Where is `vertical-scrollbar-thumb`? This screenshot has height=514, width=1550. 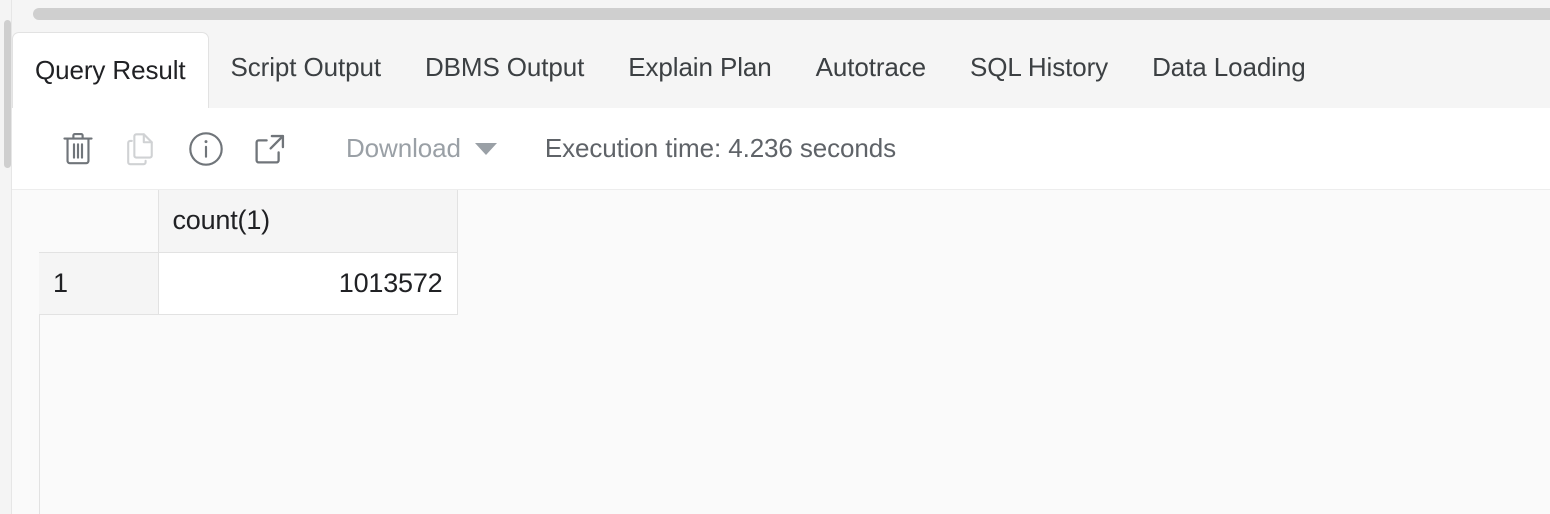 vertical-scrollbar-thumb is located at coordinates (7, 94).